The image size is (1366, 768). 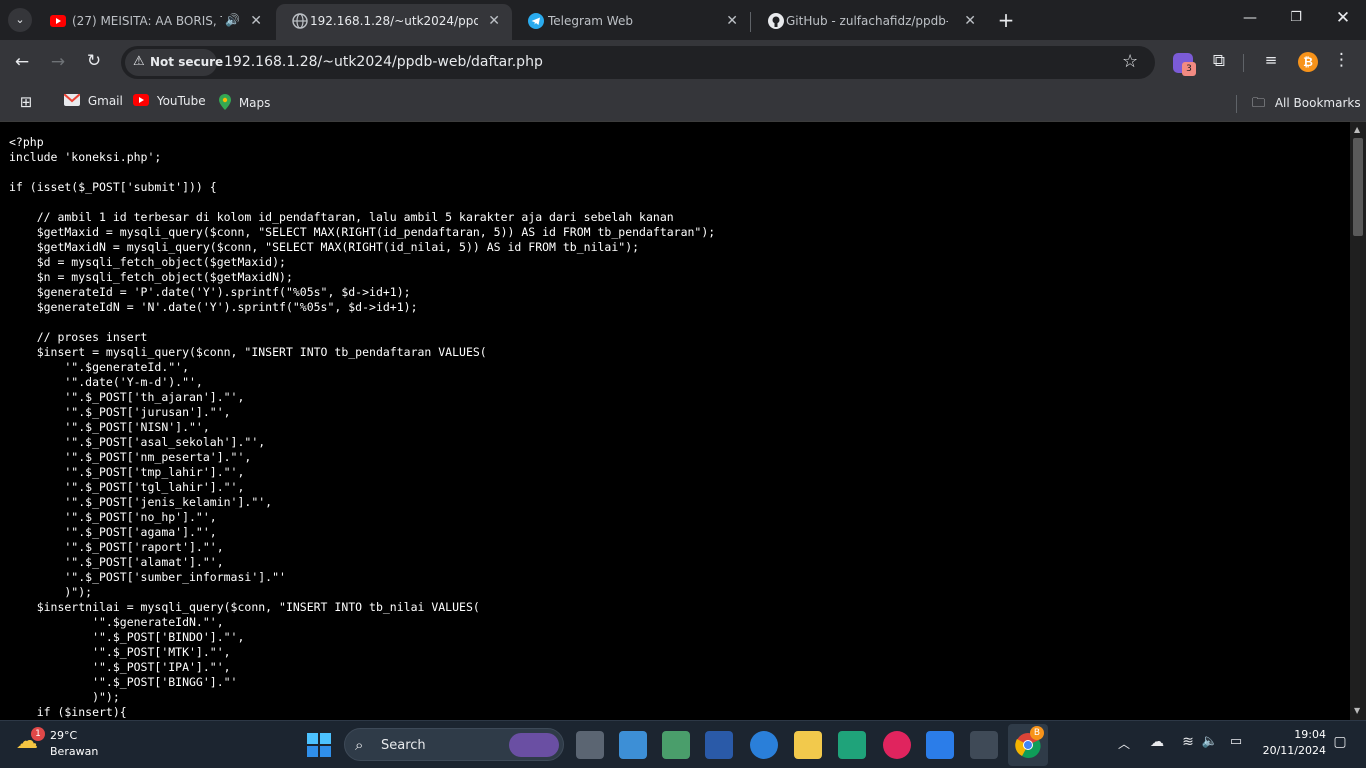 What do you see at coordinates (254, 103) in the screenshot?
I see `bookmark-label: Maps` at bounding box center [254, 103].